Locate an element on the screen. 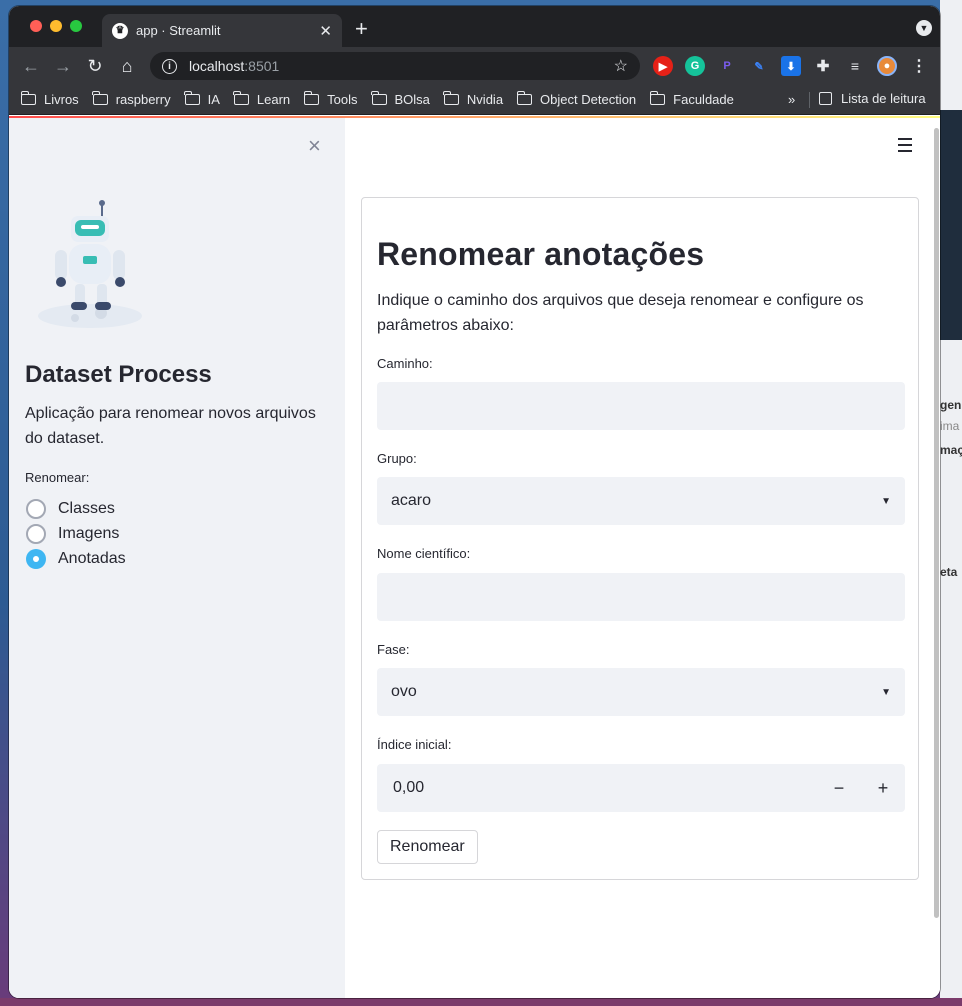 The height and width of the screenshot is (1006, 962). bookmark-folder: raspberry is located at coordinates (131, 99).